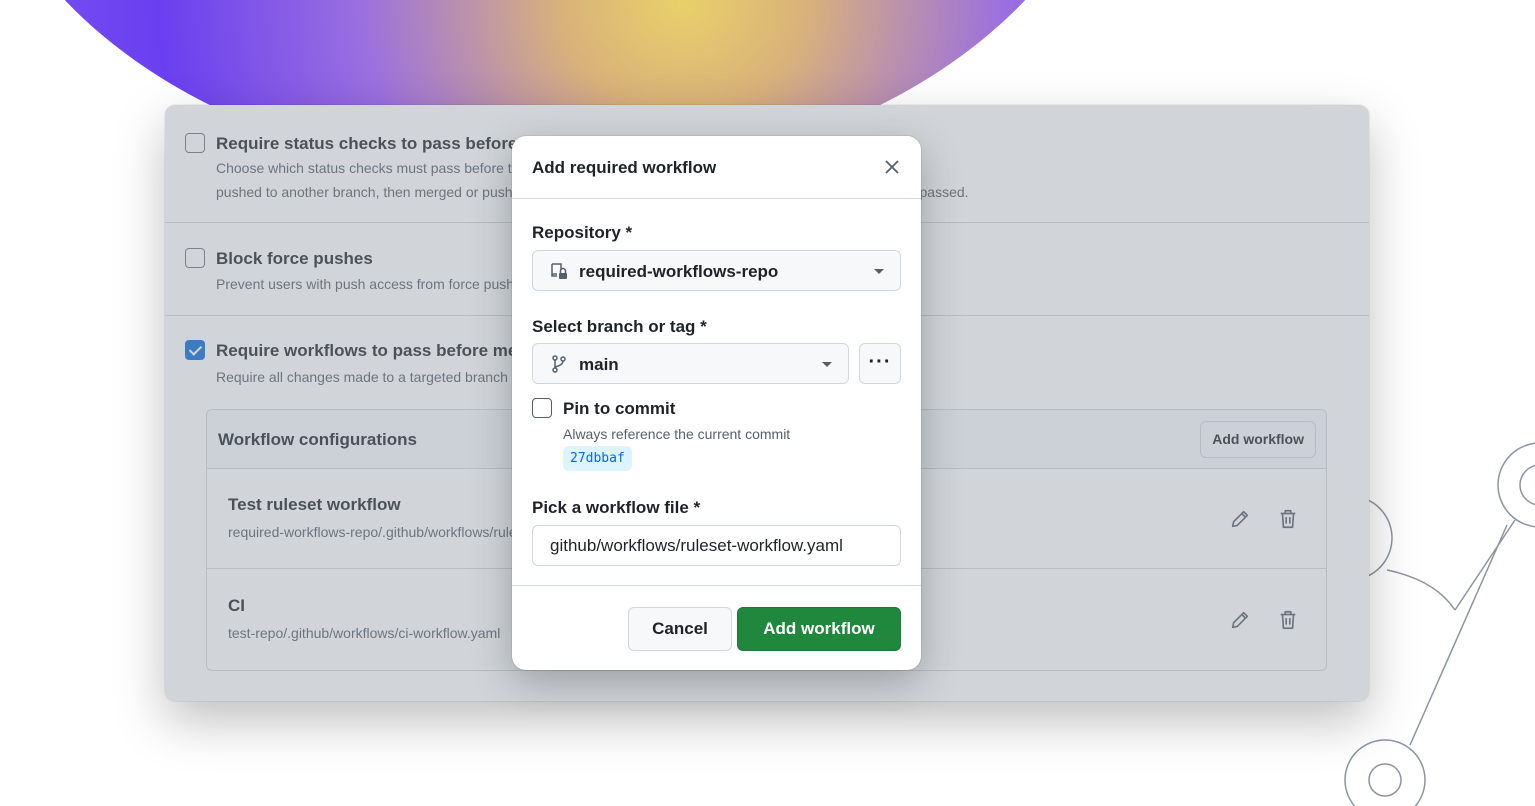 The height and width of the screenshot is (806, 1535). Describe the element at coordinates (619, 326) in the screenshot. I see `branch-label: Select branch or tag *` at that location.